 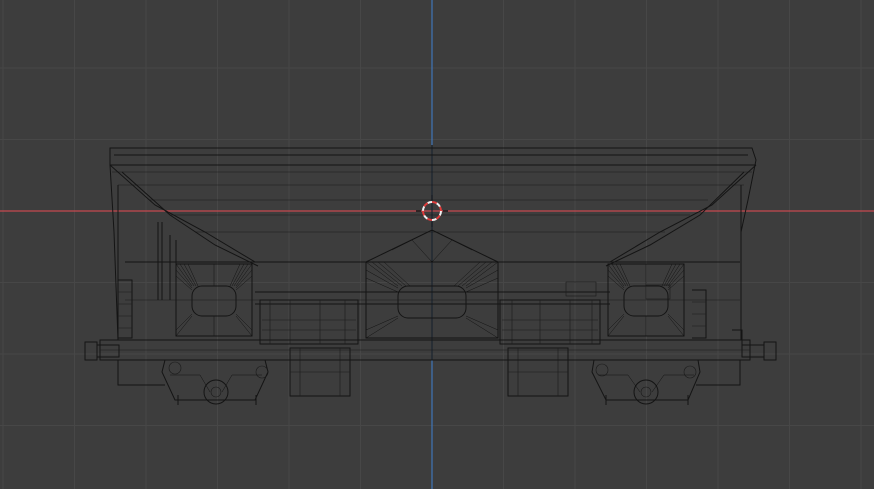 I want to click on underframe, so click(x=430, y=362).